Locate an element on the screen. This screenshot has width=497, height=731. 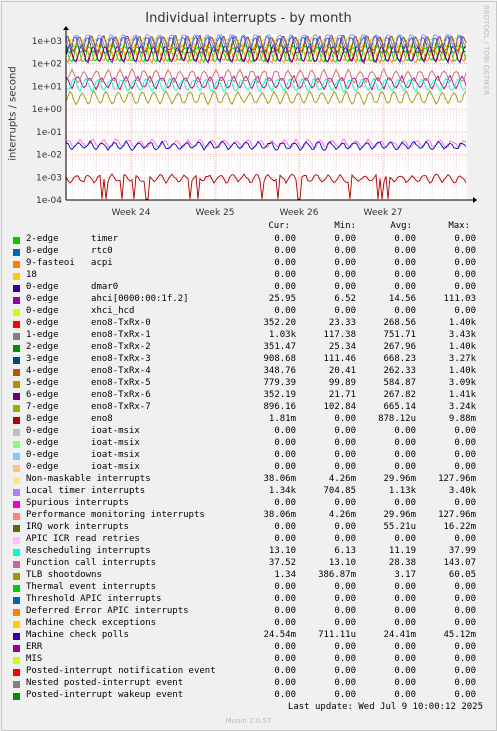
y-tick-label: 1e-03 is located at coordinates (49, 178).